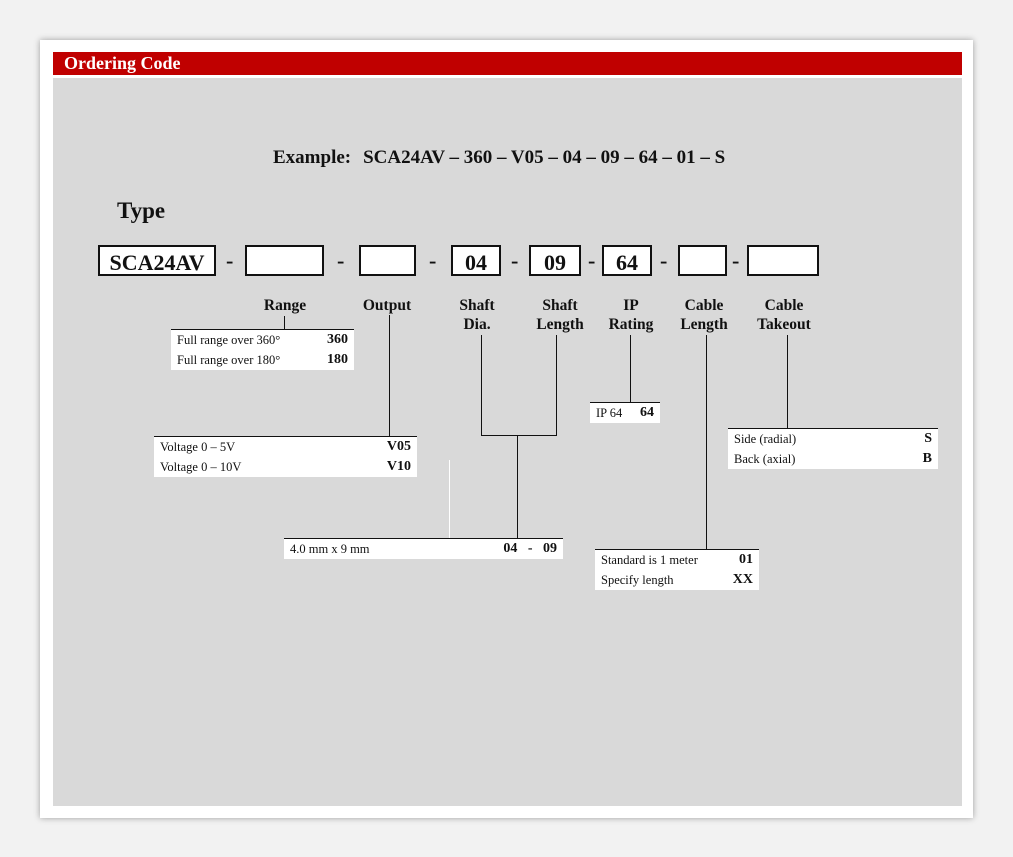 Image resolution: width=1013 pixels, height=857 pixels. Describe the element at coordinates (833, 438) in the screenshot. I see `table-row: Side (radial) S` at that location.